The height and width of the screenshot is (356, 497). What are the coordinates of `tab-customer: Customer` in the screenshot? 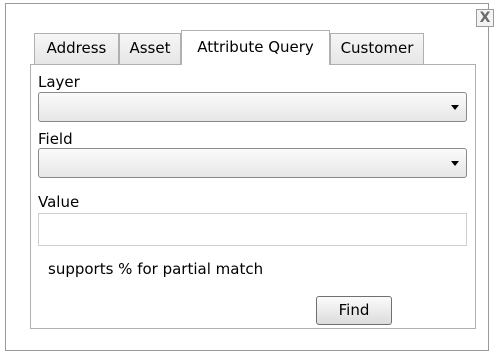 It's located at (377, 48).